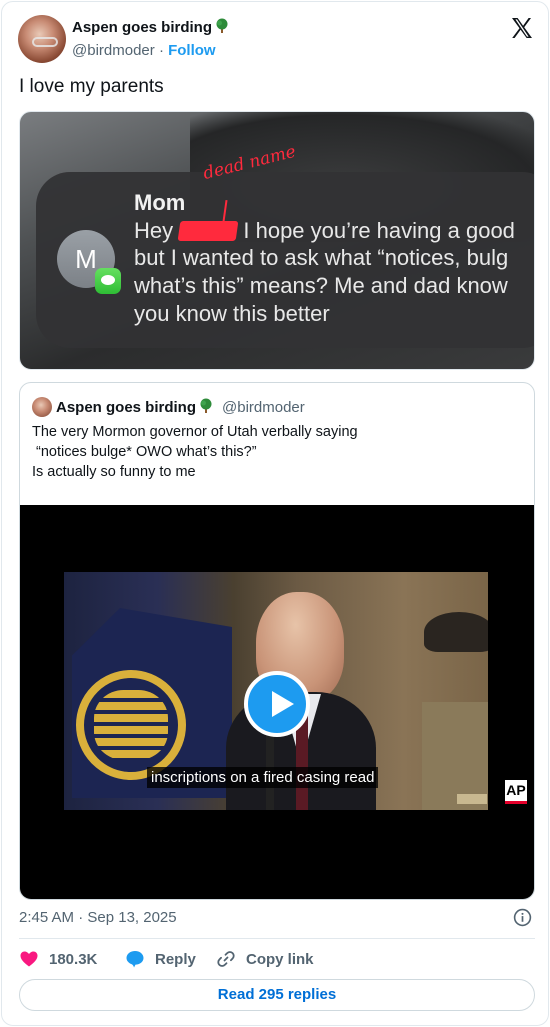  Describe the element at coordinates (73, 959) in the screenshot. I see `like-count: 180.3K` at that location.